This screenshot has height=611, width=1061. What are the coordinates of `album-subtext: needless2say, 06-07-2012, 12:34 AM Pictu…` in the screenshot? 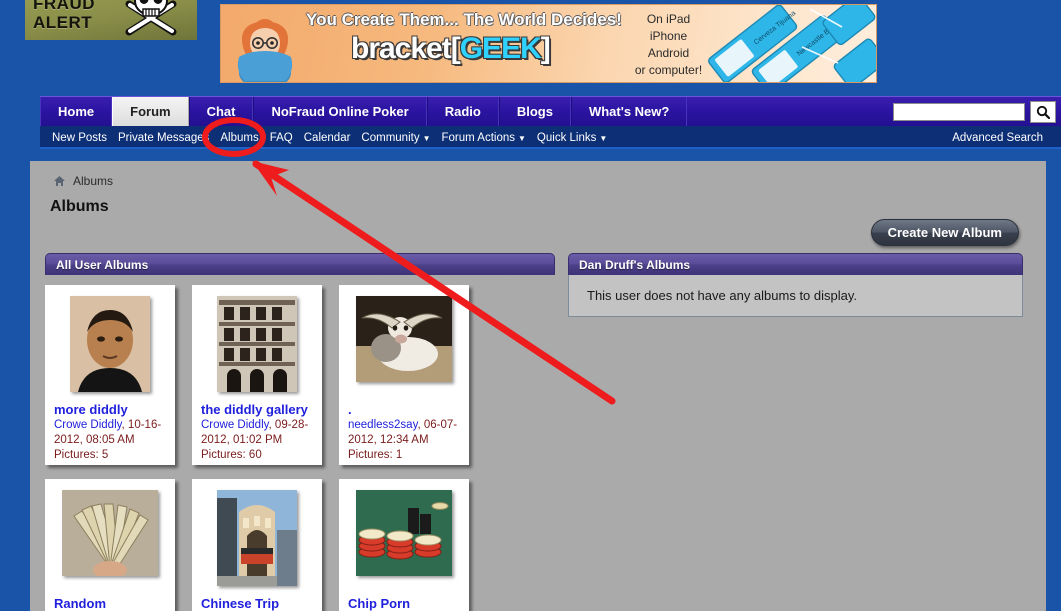 It's located at (405, 440).